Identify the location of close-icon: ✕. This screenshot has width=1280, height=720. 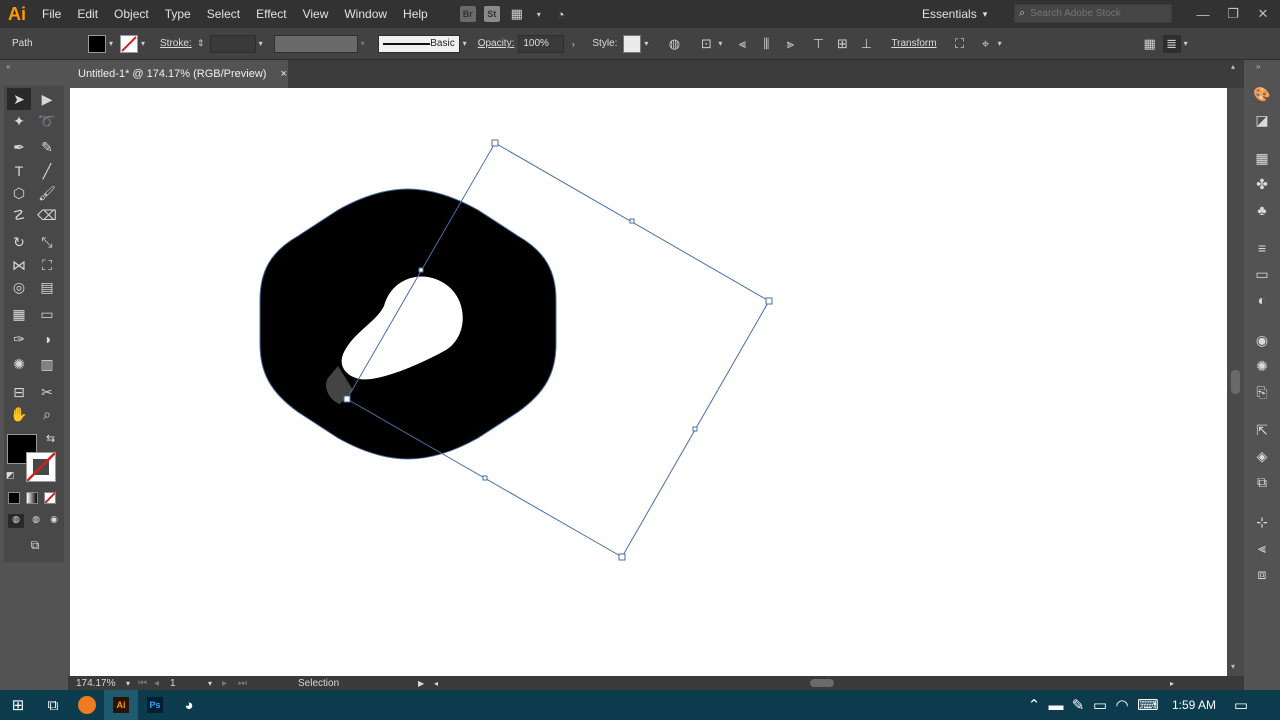
(1263, 14).